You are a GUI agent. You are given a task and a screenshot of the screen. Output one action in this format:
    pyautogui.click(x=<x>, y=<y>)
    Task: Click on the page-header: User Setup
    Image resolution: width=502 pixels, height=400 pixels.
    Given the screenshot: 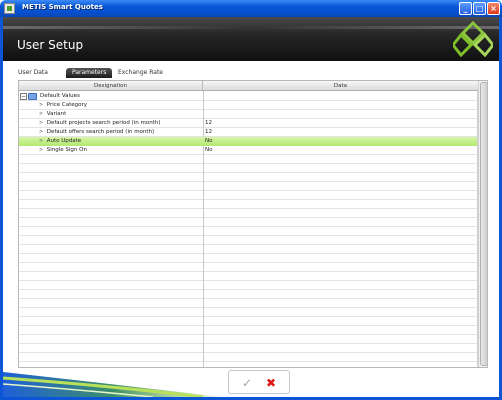 What is the action you would take?
    pyautogui.click(x=251, y=39)
    